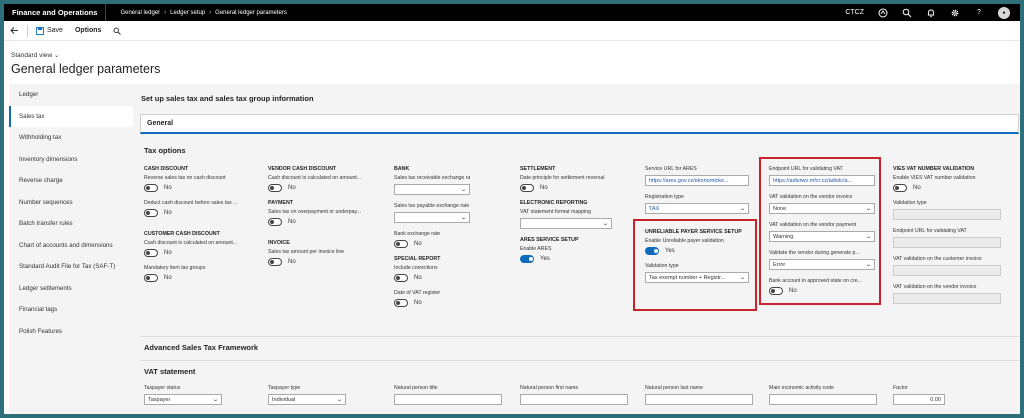  I want to click on nav-item-chart-of-accounts: Chart of accounts and dimensions, so click(71, 246).